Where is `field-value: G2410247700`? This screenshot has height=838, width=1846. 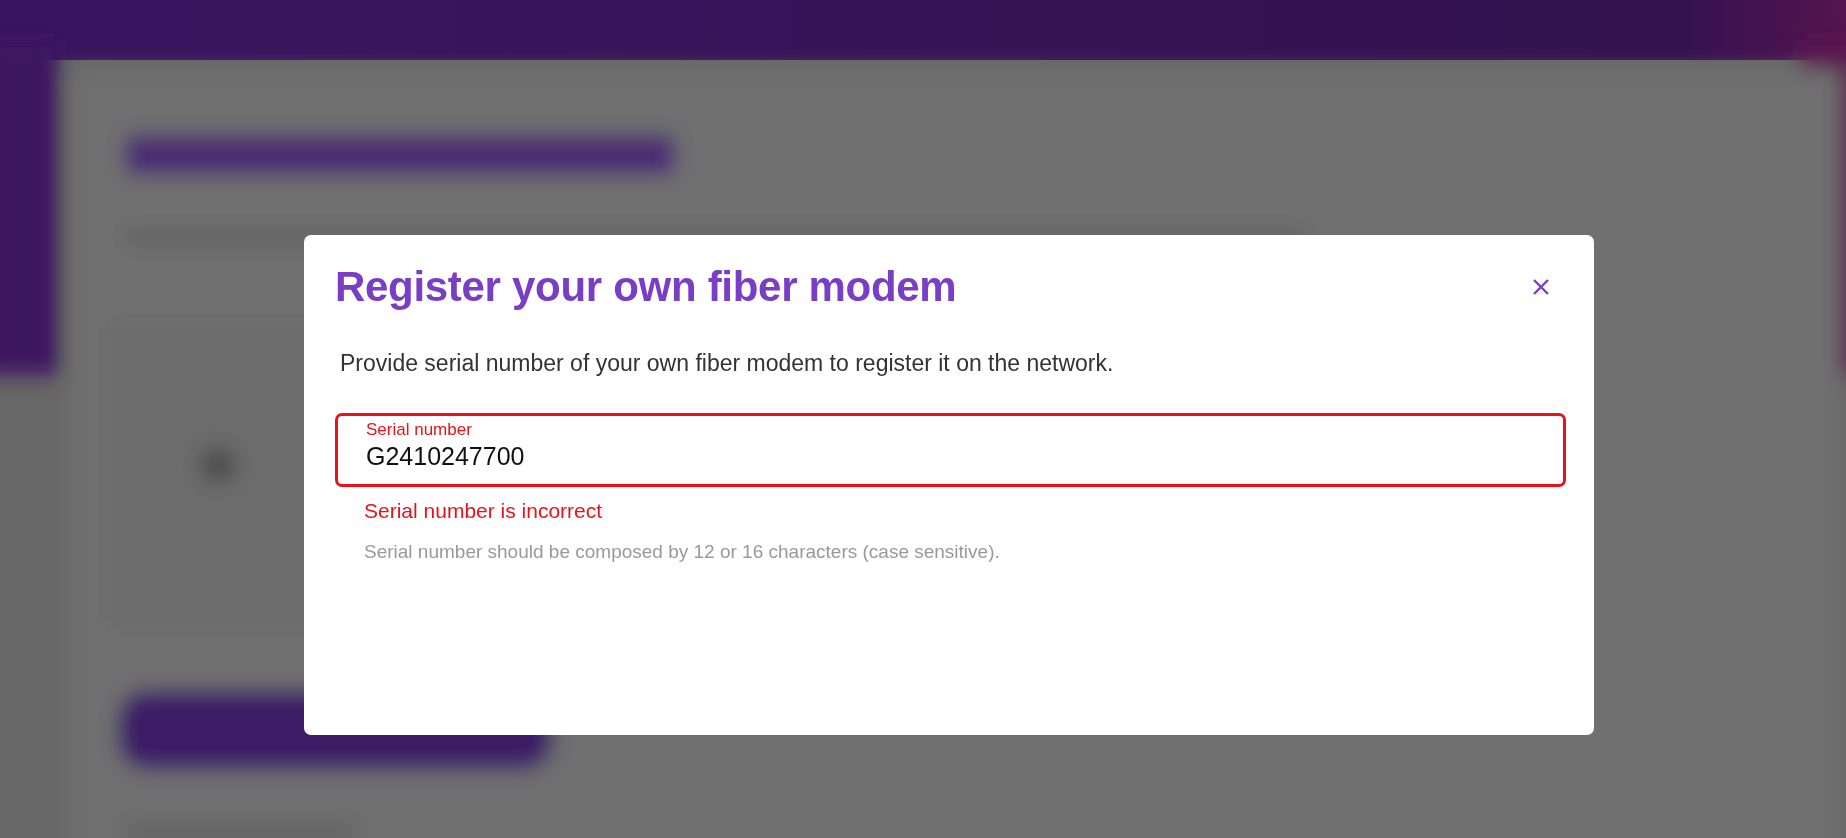 field-value: G2410247700 is located at coordinates (445, 456).